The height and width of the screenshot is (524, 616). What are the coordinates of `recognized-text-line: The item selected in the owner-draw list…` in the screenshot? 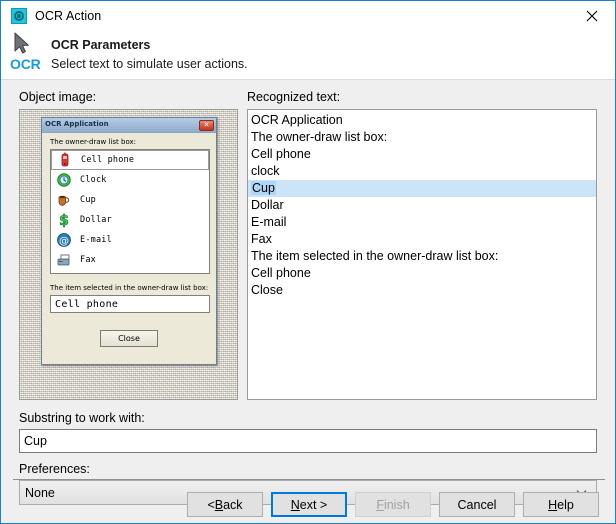 It's located at (422, 256).